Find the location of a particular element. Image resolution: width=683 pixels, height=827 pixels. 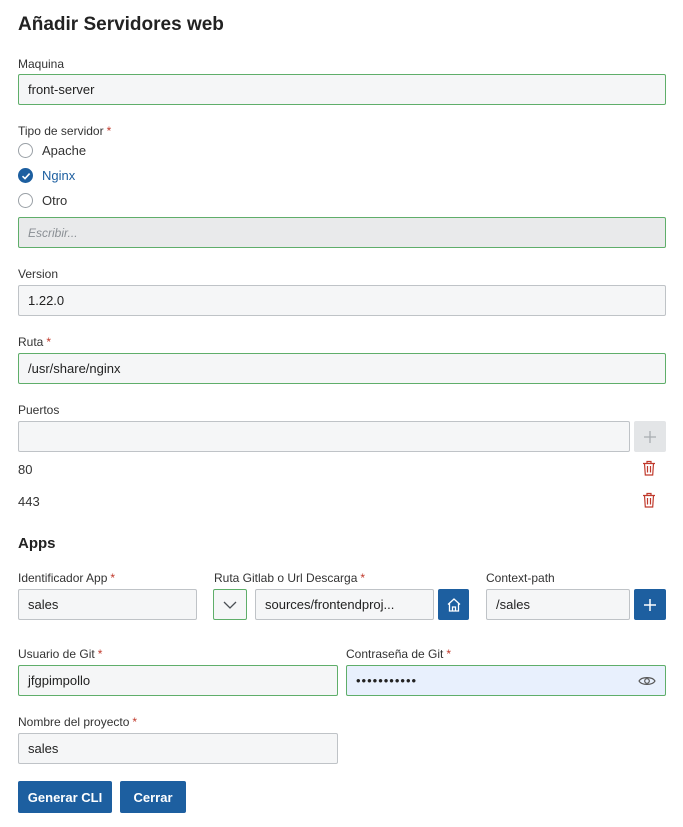

usuario-git-input: jfgpimpollo is located at coordinates (178, 680).